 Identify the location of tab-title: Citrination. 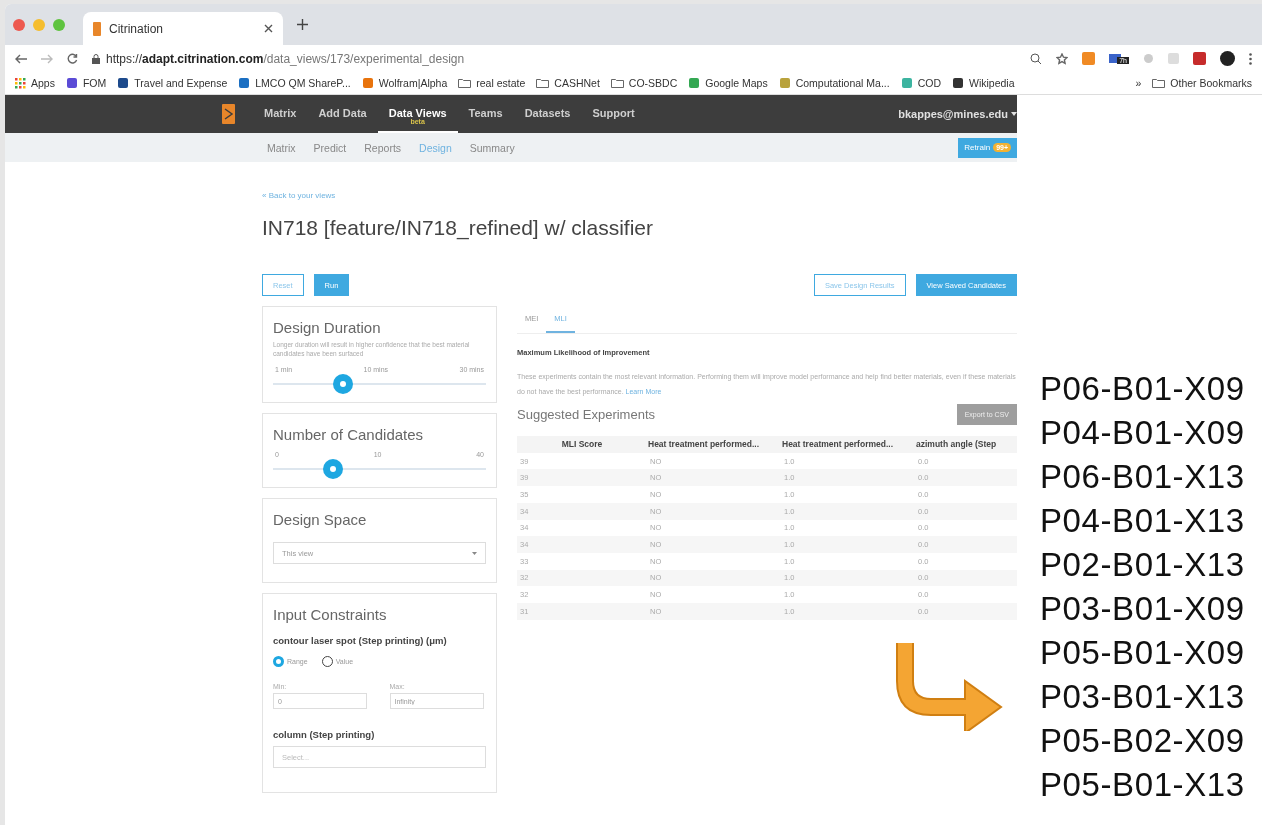
(136, 28).